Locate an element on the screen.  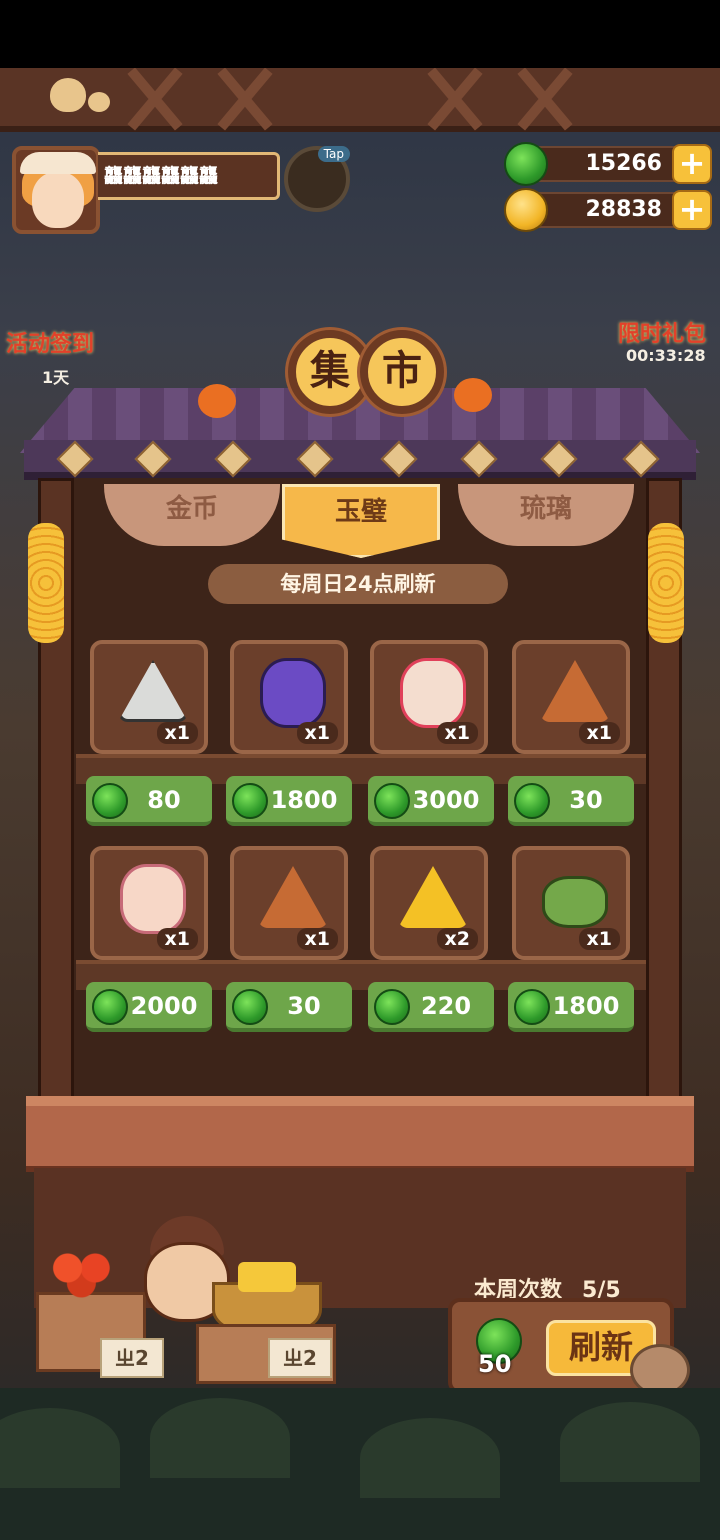
item-slot: x2 is located at coordinates (429, 903).